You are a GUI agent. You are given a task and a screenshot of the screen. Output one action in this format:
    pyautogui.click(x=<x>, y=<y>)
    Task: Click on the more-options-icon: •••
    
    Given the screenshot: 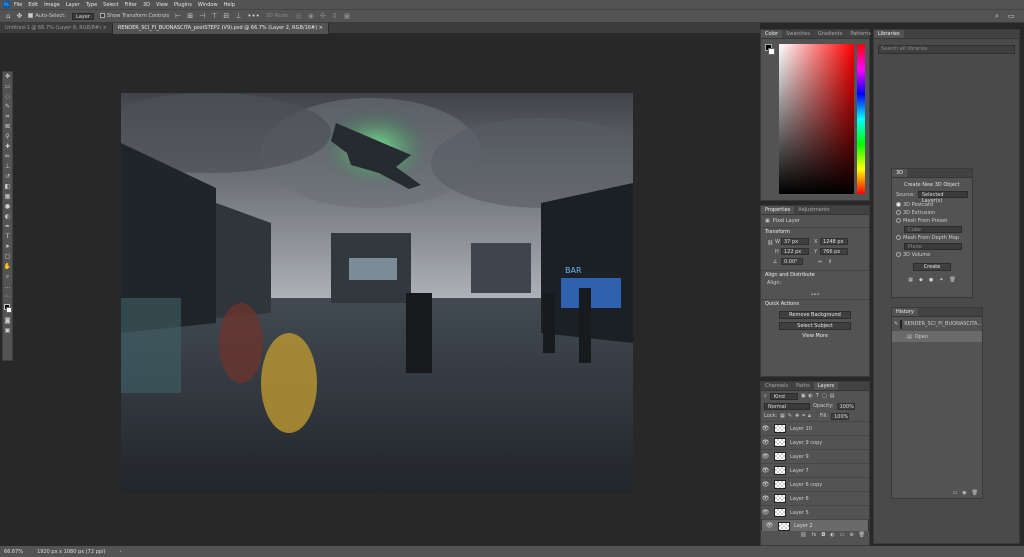 What is the action you would take?
    pyautogui.click(x=253, y=16)
    